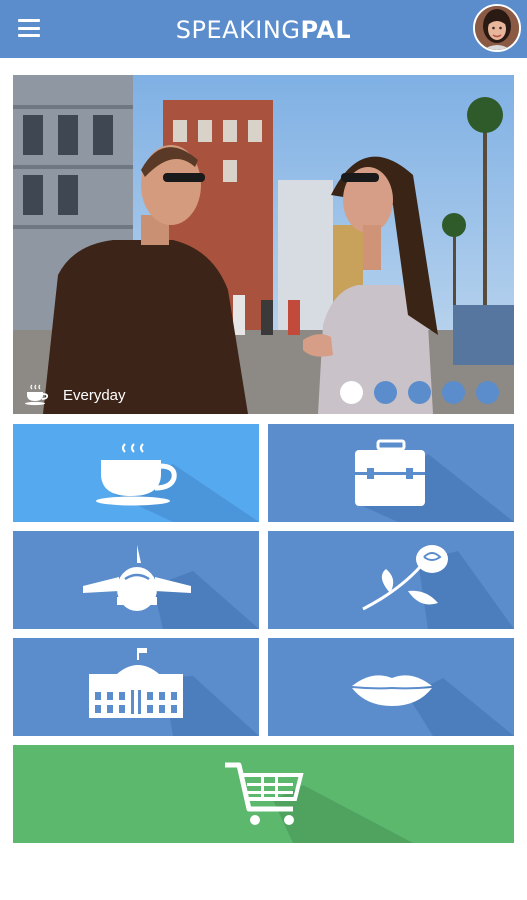 The image size is (527, 900). I want to click on tile-everyday, so click(136, 473).